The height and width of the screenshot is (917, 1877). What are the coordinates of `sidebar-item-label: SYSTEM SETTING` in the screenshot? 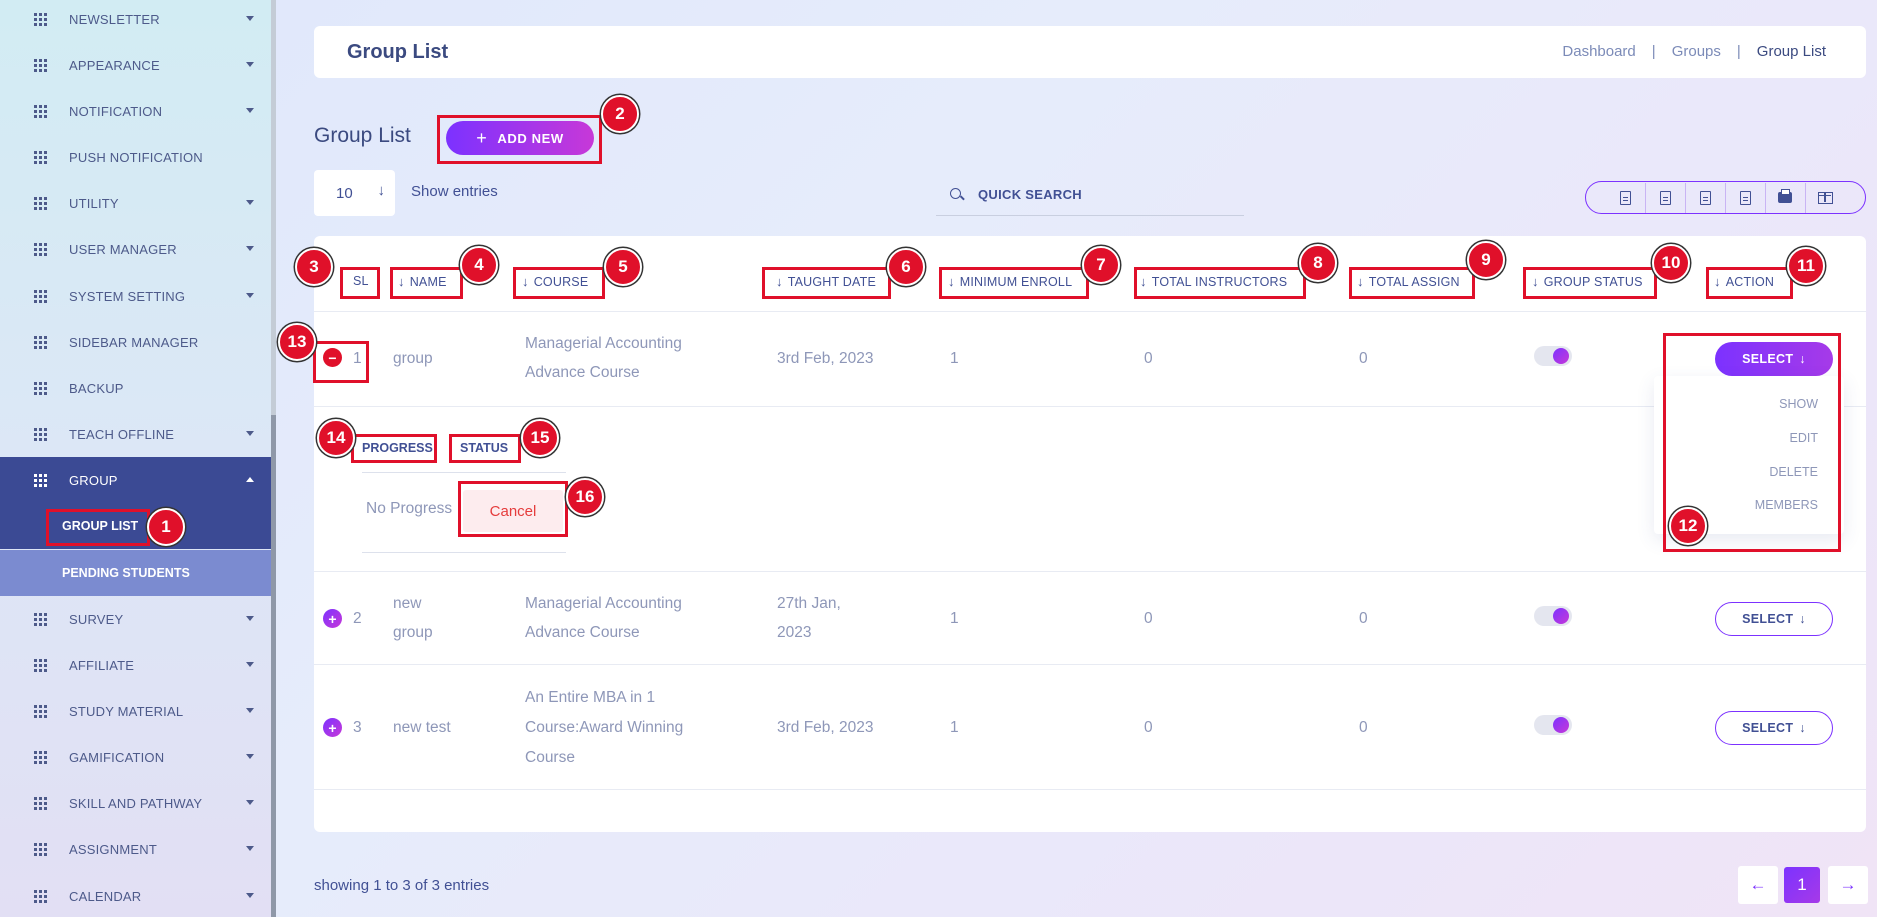 It's located at (127, 296).